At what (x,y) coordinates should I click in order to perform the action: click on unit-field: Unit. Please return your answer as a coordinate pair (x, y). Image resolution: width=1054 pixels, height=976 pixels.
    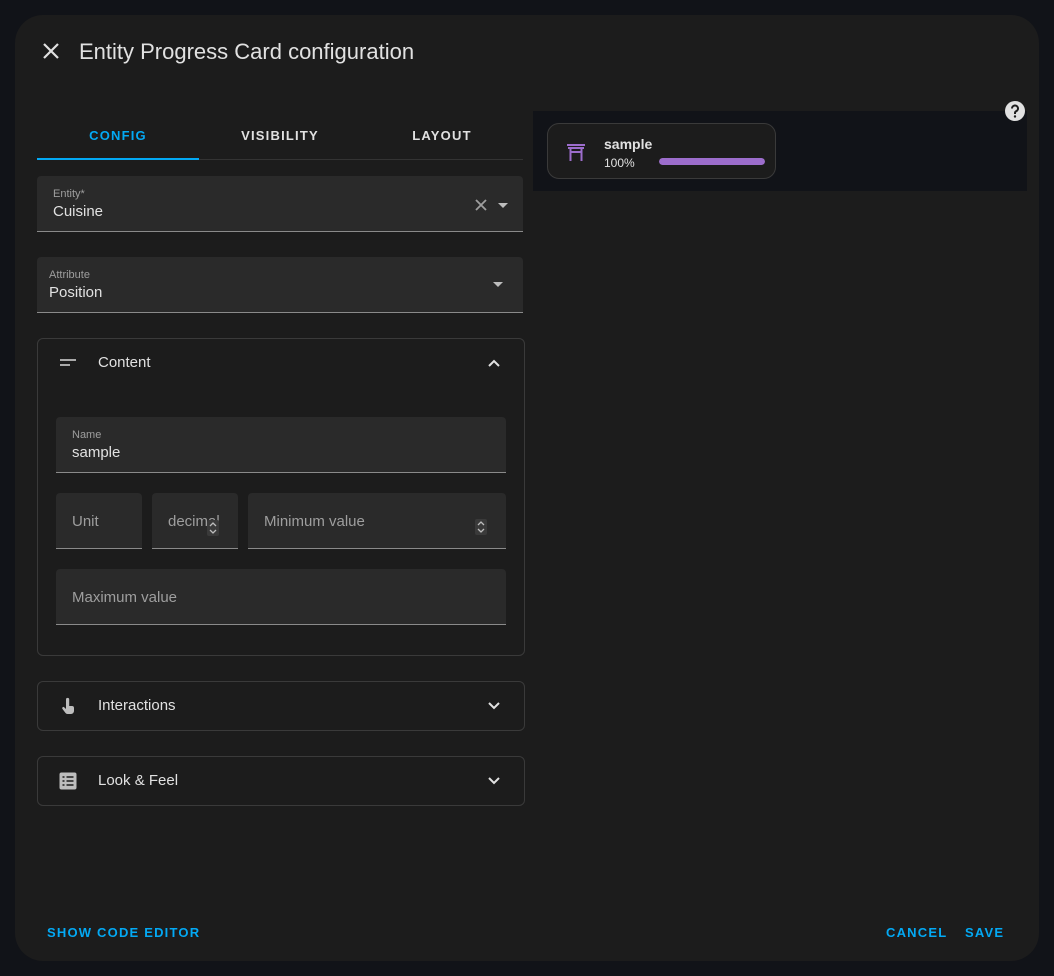
    Looking at the image, I should click on (99, 521).